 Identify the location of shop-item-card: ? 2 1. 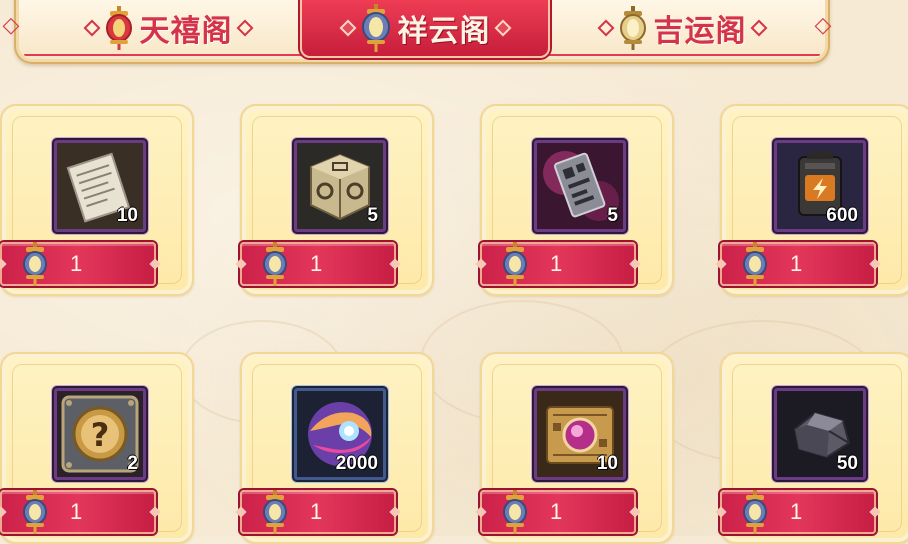
(97, 448).